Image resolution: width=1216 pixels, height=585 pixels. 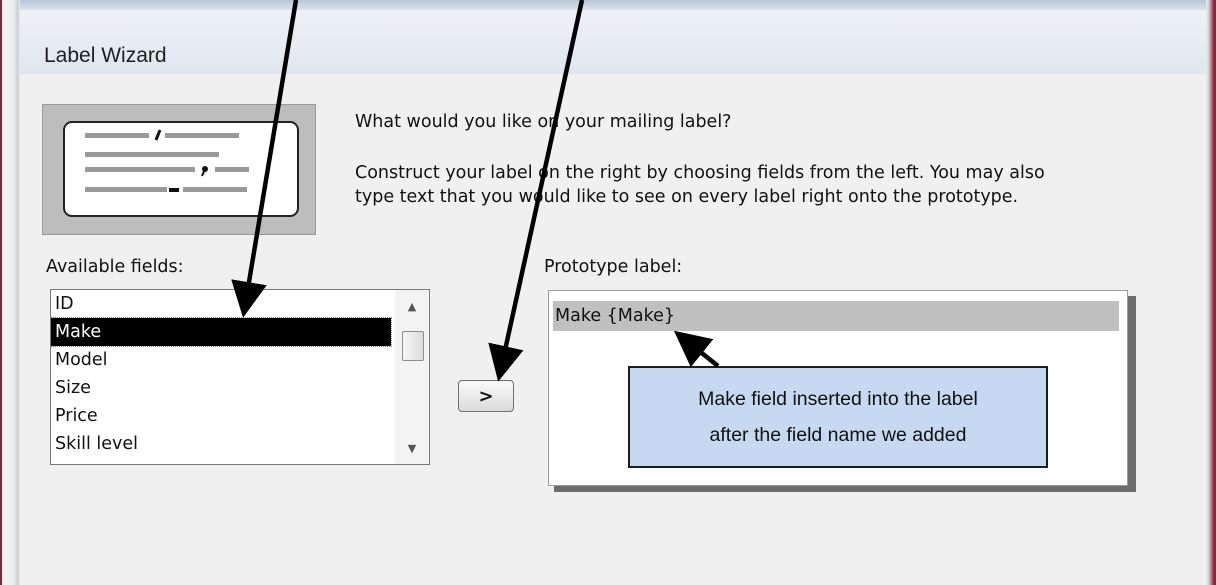 I want to click on field-item-model: Model, so click(x=221, y=360).